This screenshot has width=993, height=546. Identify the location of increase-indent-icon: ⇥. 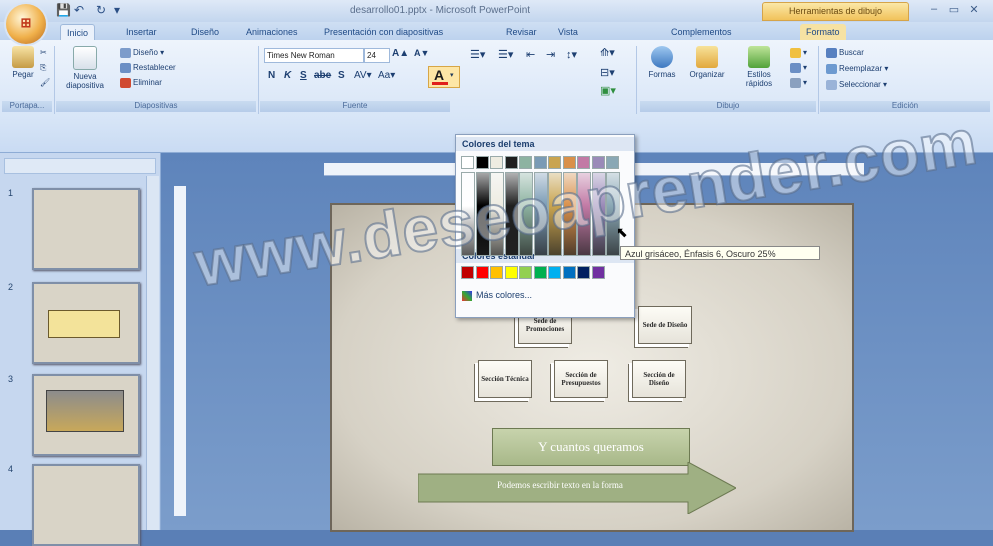
(550, 54).